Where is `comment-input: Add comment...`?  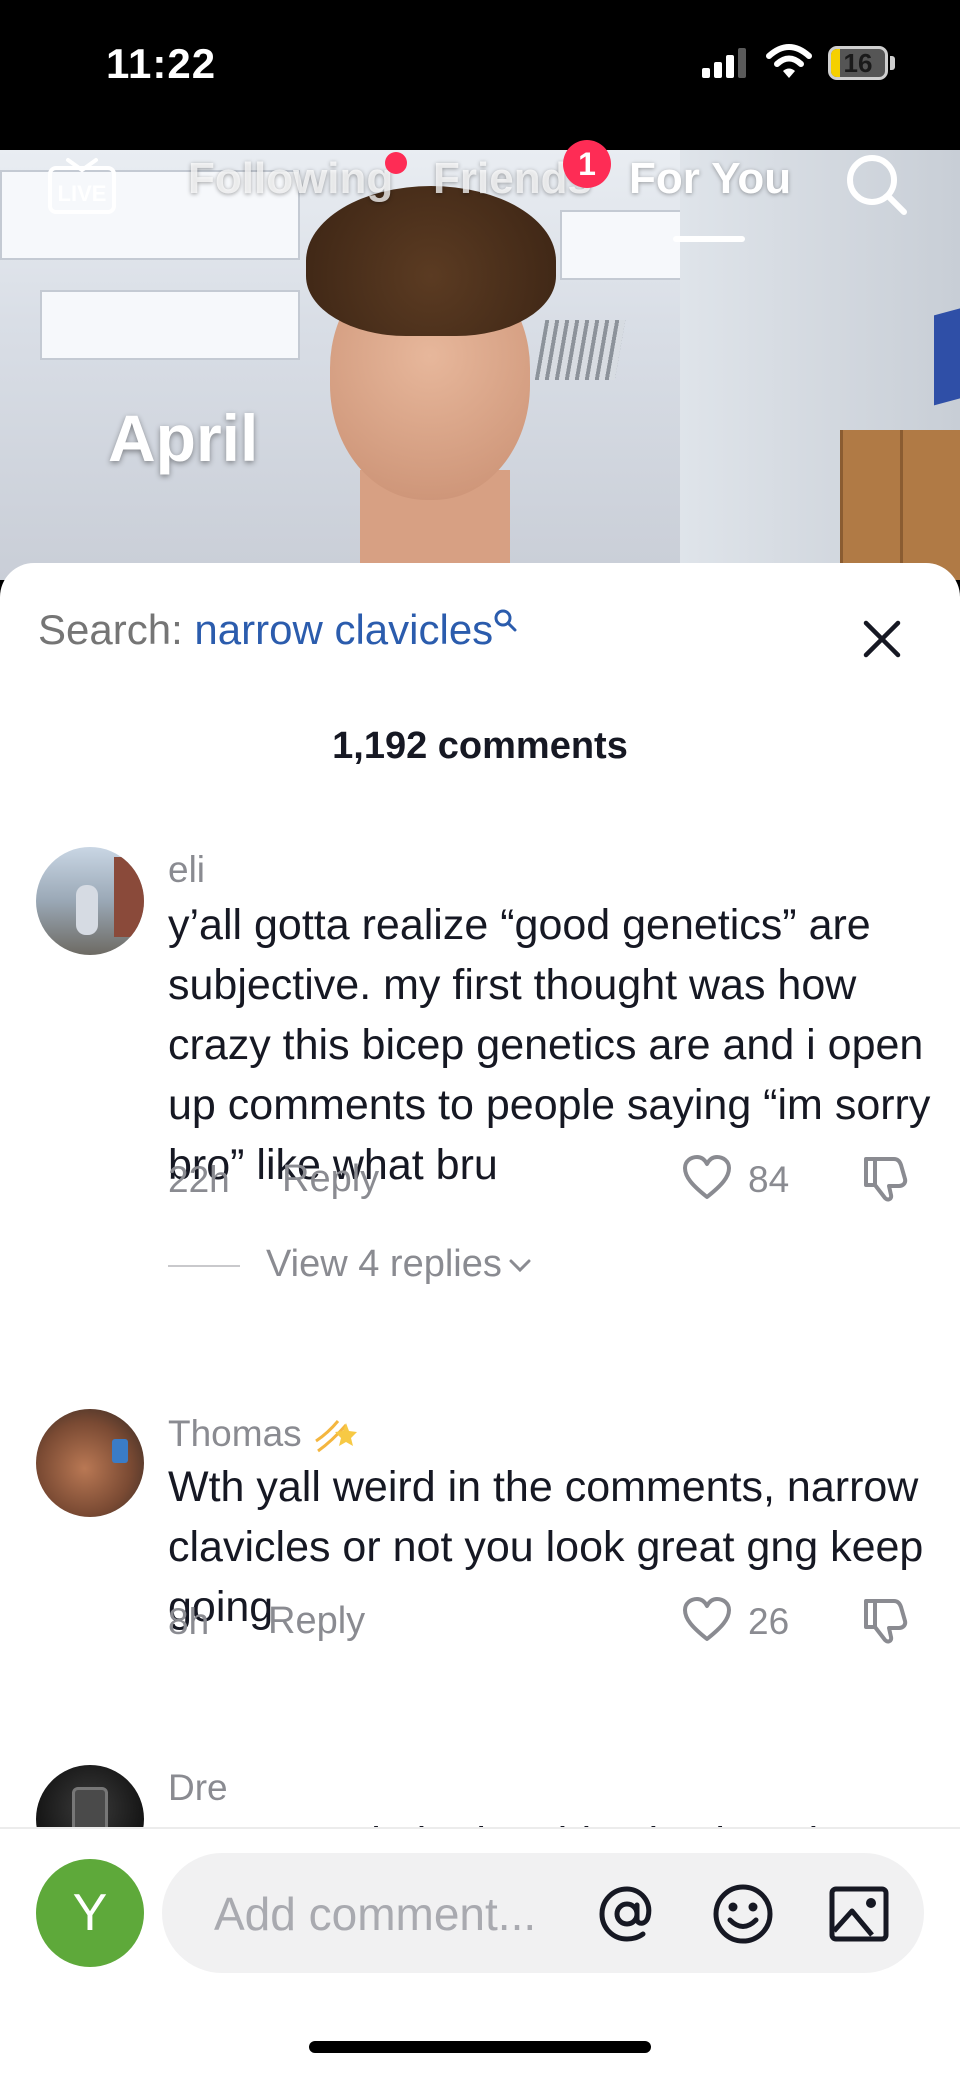 comment-input: Add comment... is located at coordinates (543, 1913).